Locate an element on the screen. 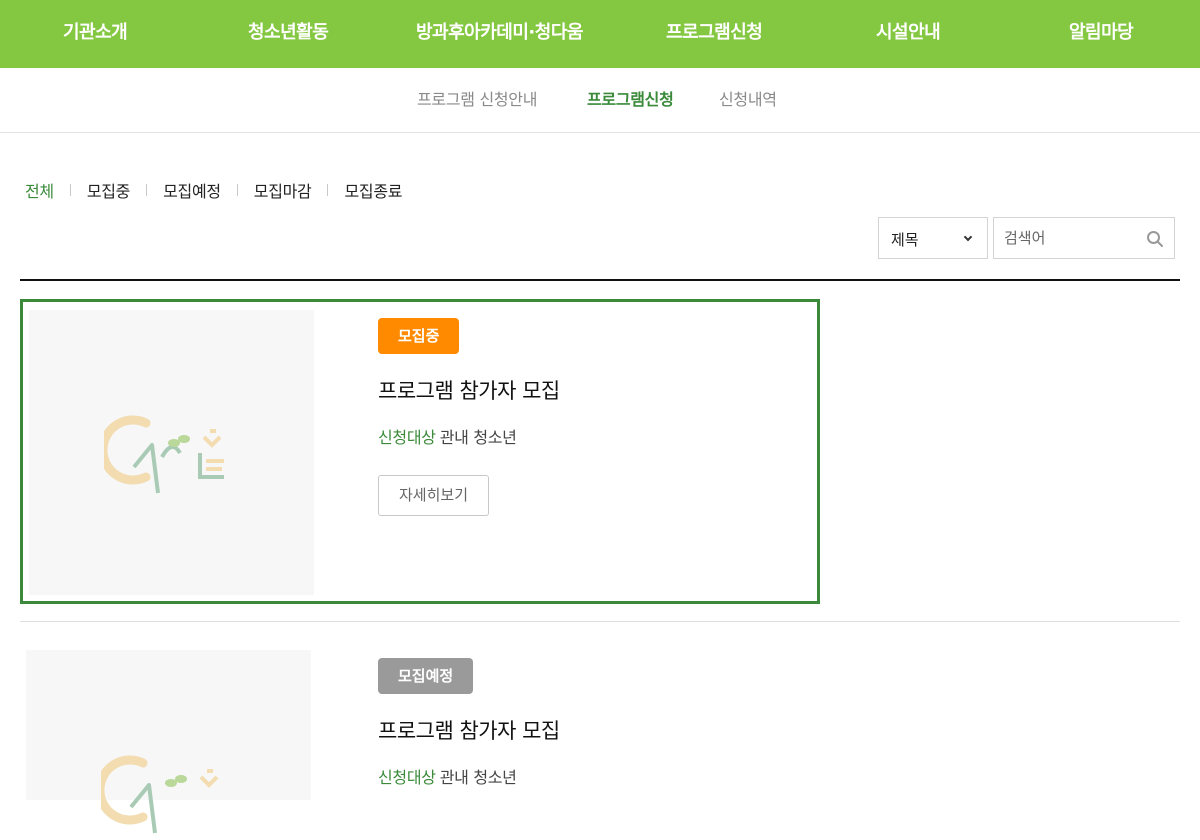 The width and height of the screenshot is (1200, 840). sub-navigation: 프로그램 신청안내 프로그램신청 신청내역 is located at coordinates (600, 100).